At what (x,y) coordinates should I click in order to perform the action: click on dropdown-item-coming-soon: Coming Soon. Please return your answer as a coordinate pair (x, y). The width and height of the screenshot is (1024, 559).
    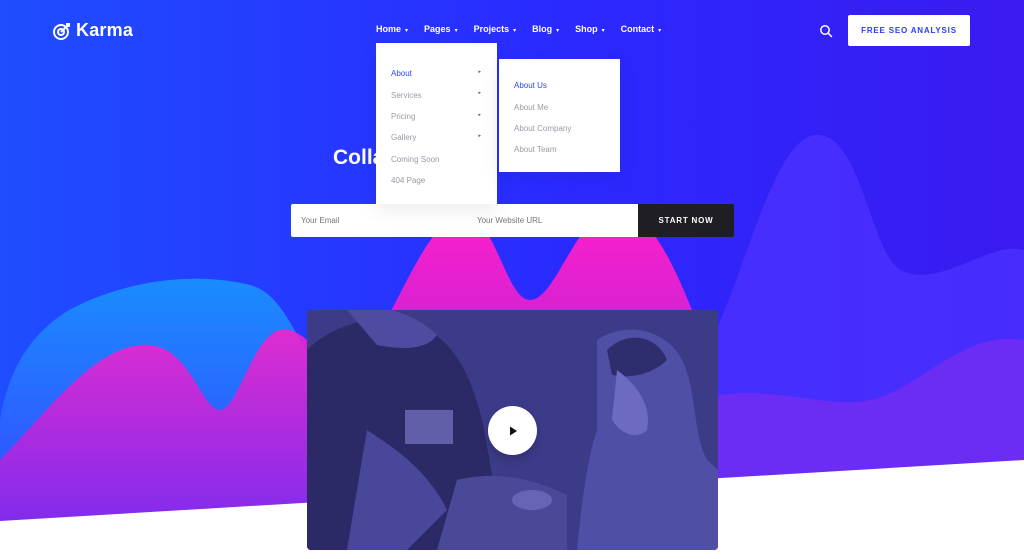
    Looking at the image, I should click on (436, 159).